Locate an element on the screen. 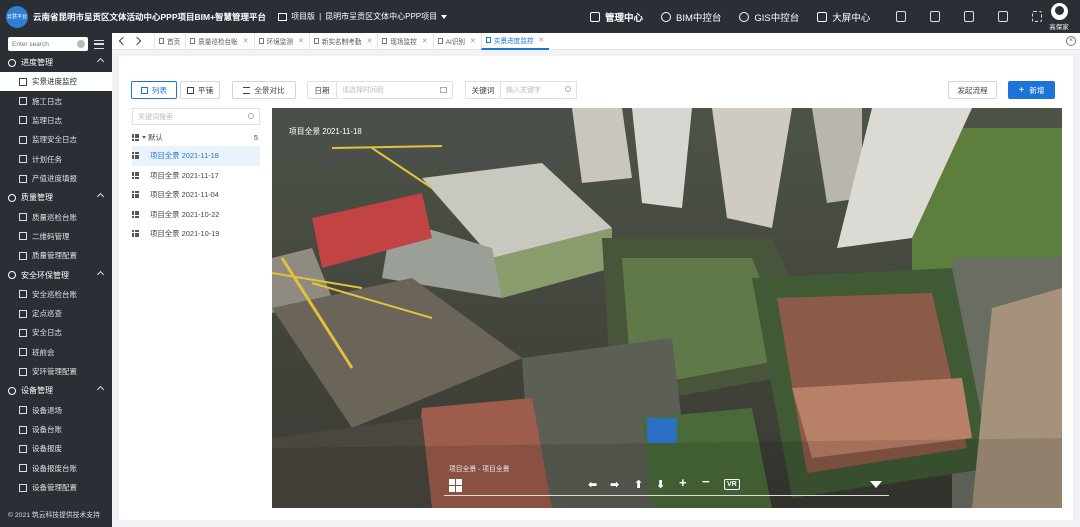 The width and height of the screenshot is (1080, 527). tab: 现场监控 ✕ is located at coordinates (404, 41).